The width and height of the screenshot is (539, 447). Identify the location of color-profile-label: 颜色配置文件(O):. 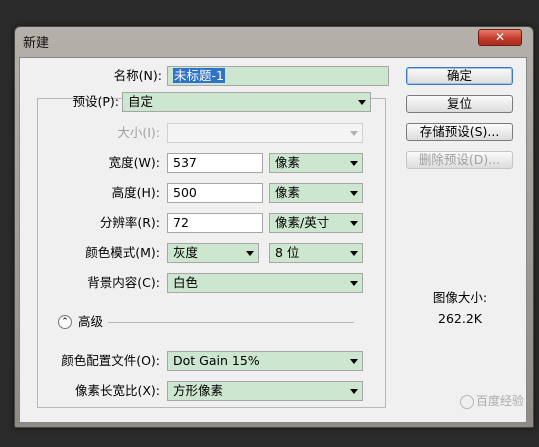
(110, 360).